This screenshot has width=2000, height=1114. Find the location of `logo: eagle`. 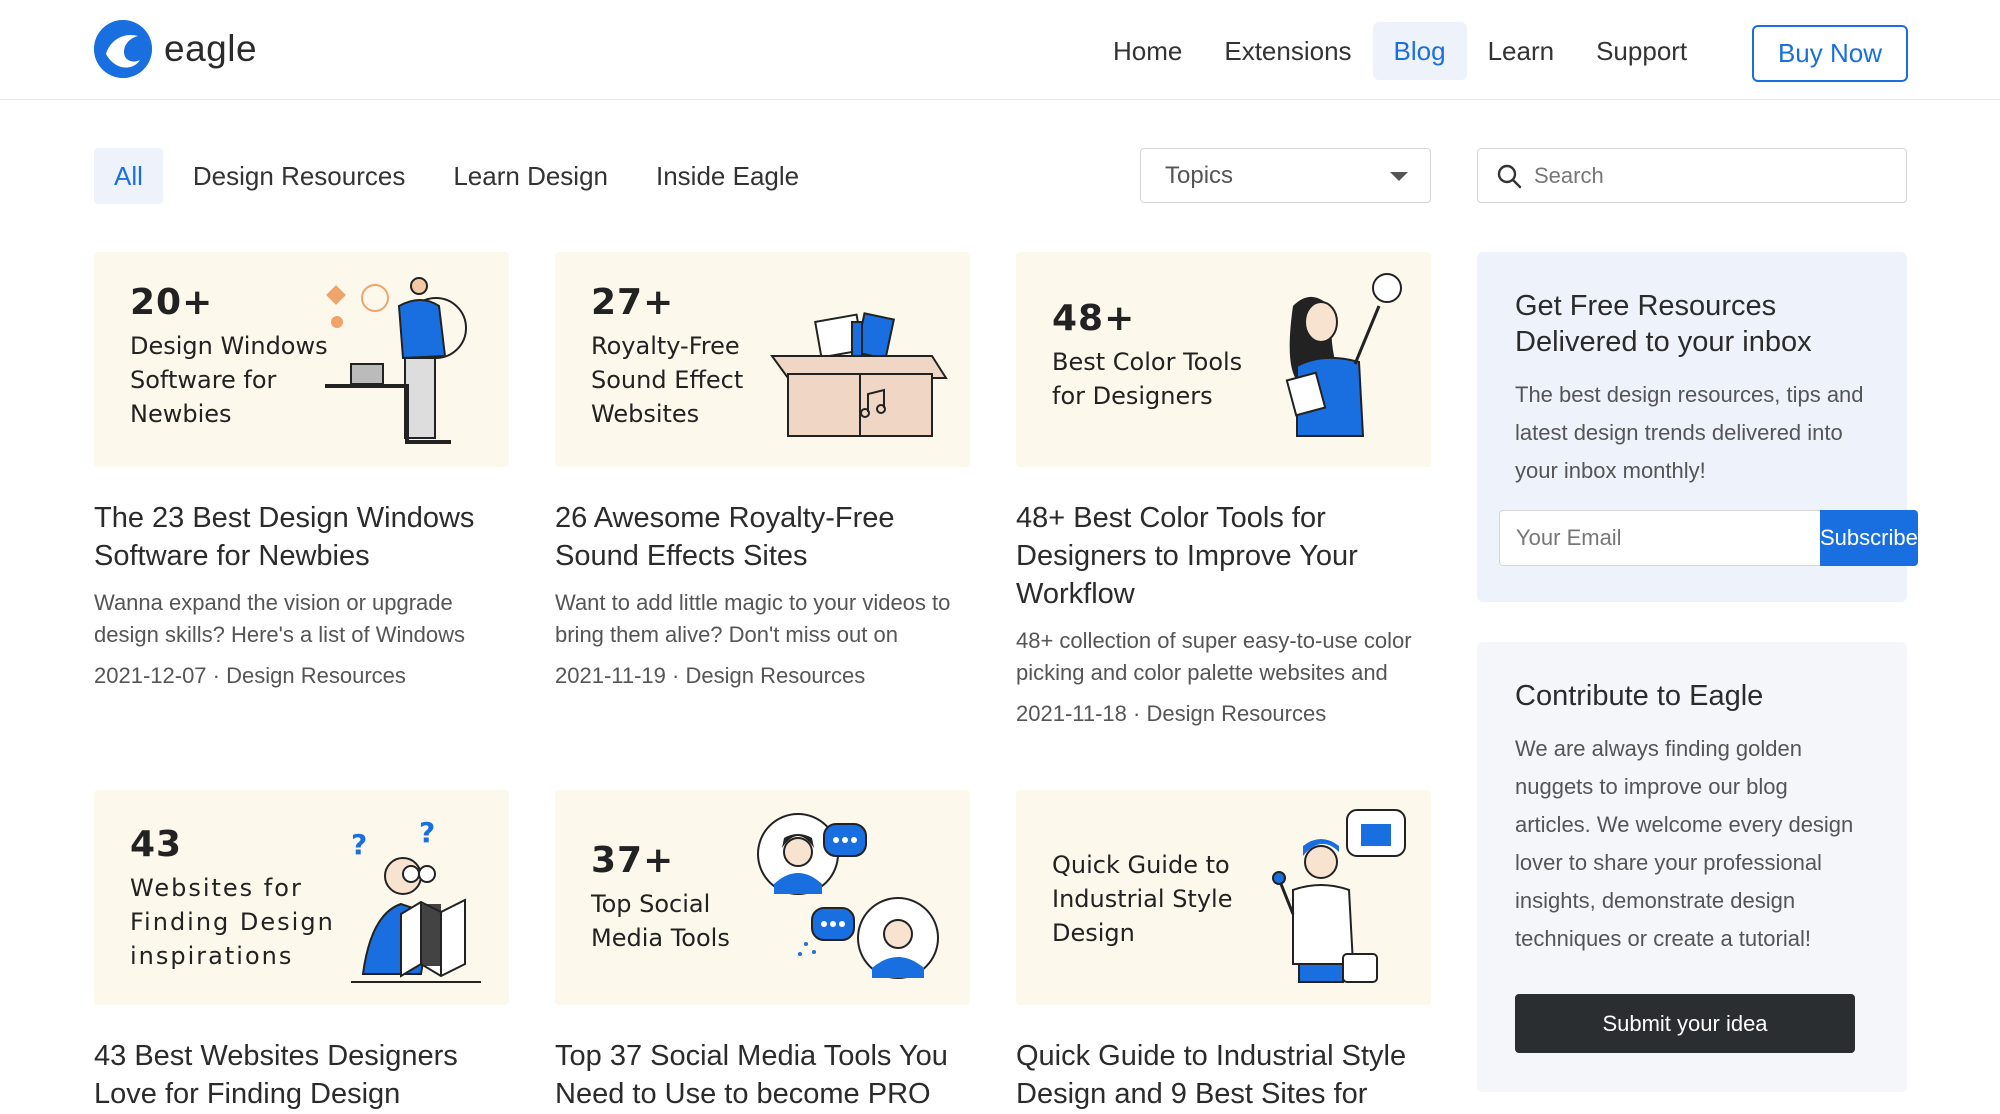

logo: eagle is located at coordinates (175, 49).